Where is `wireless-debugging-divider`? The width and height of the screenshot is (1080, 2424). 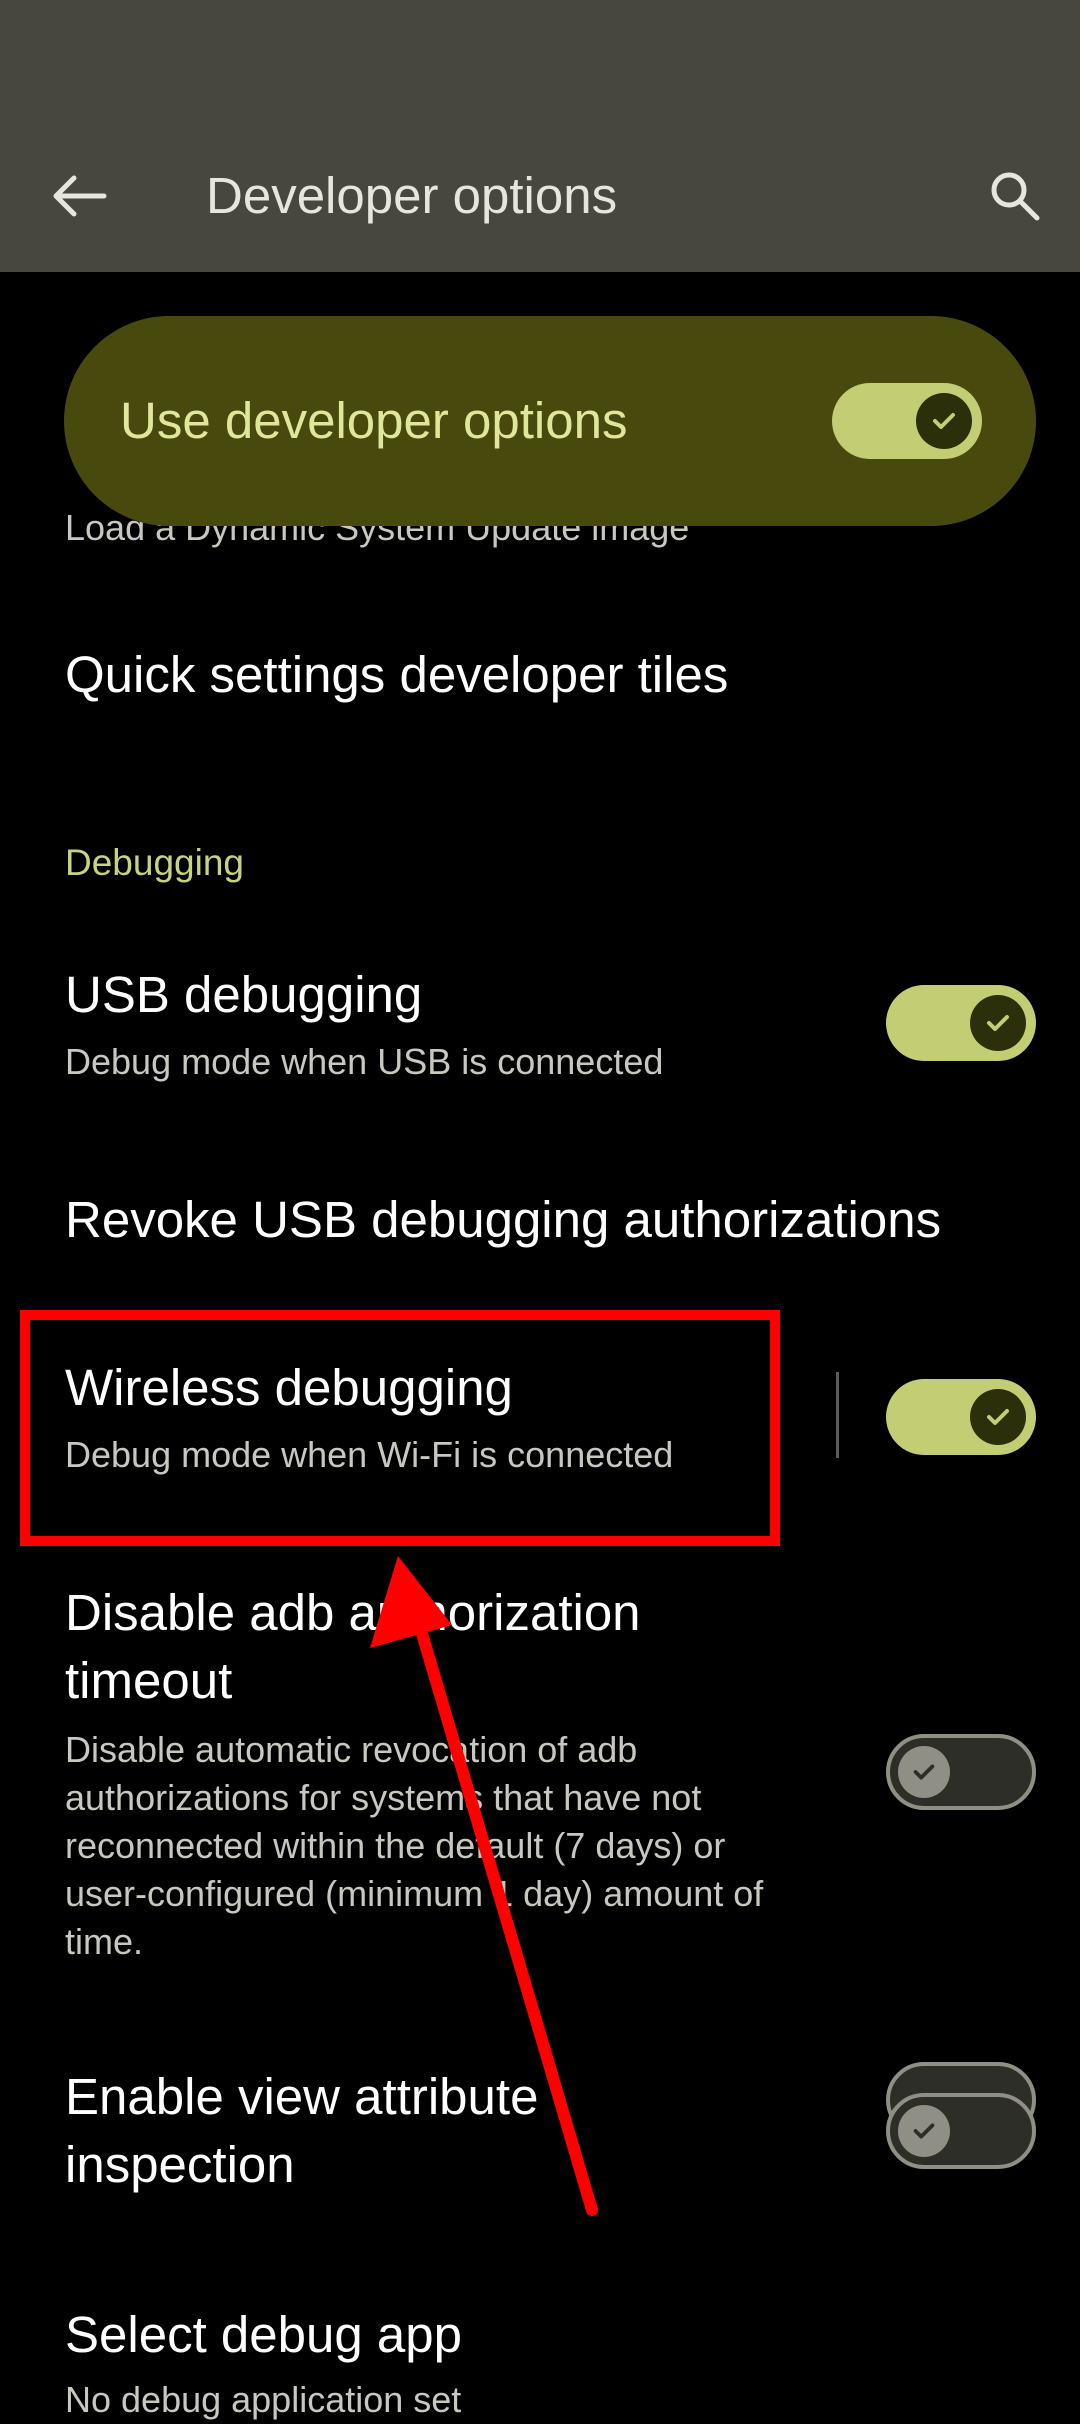
wireless-debugging-divider is located at coordinates (837, 1415).